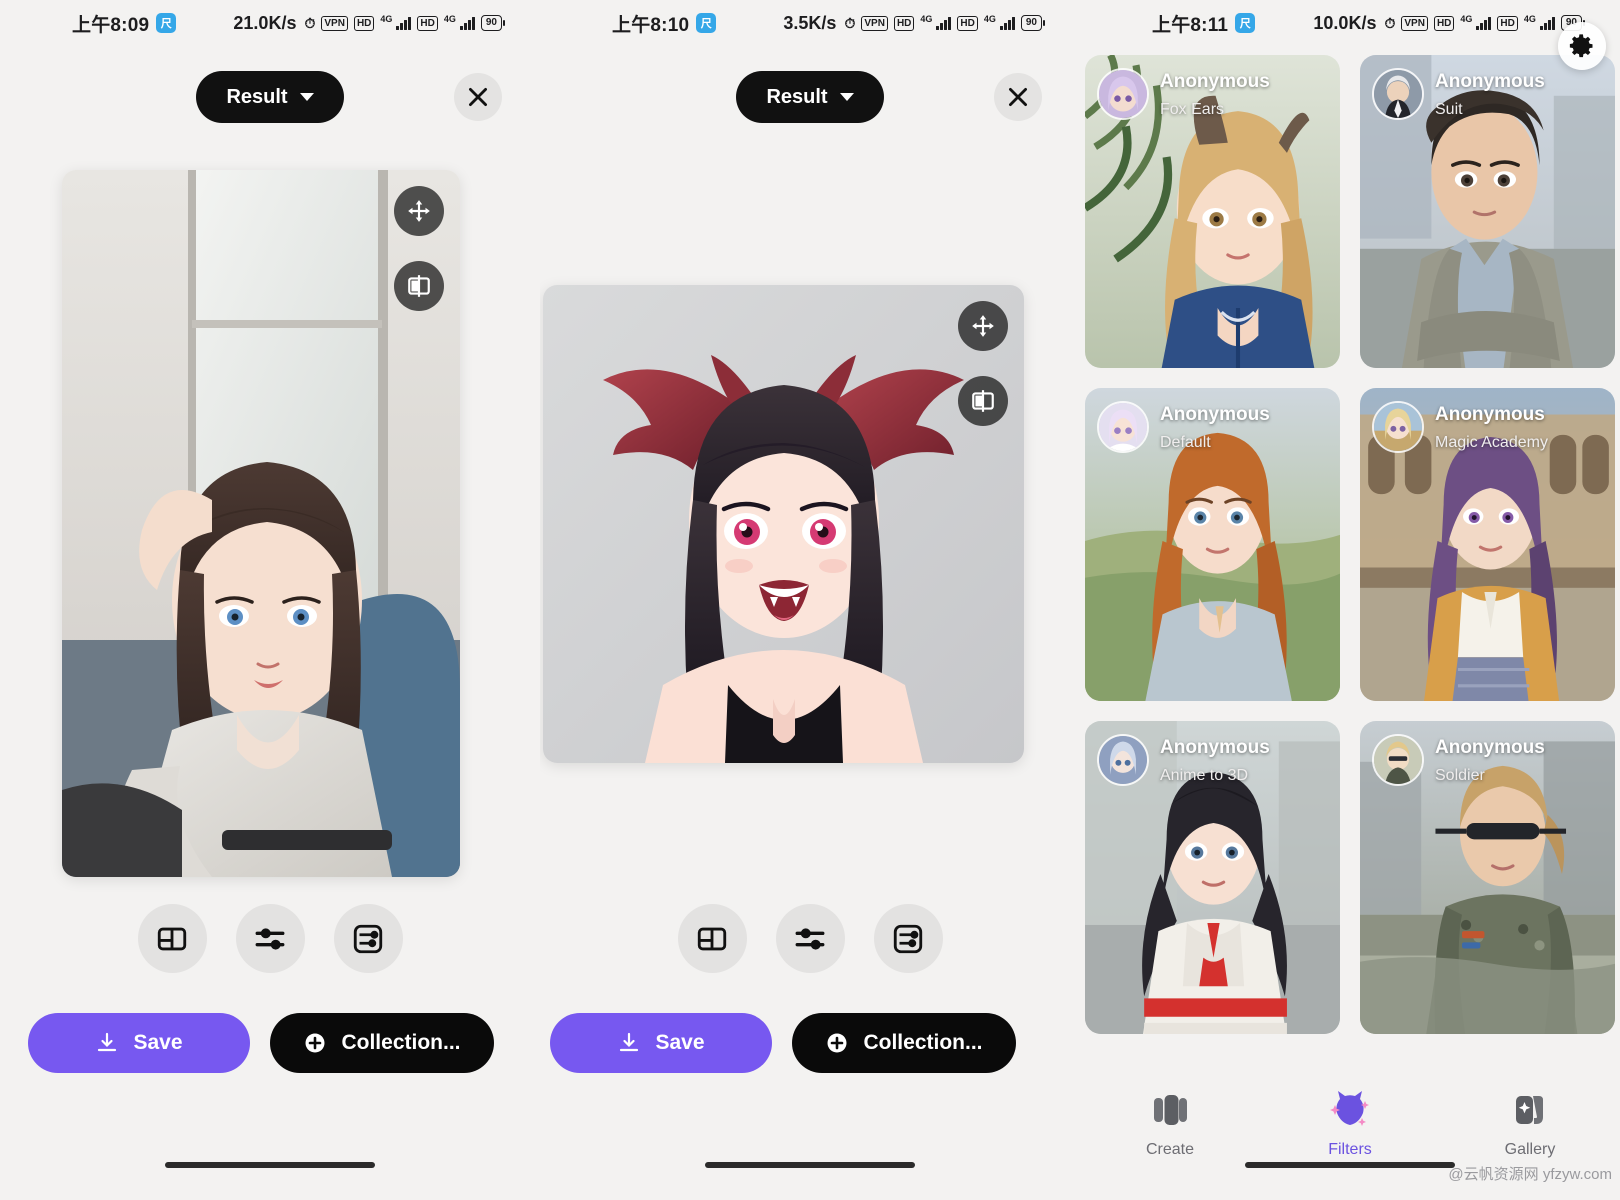  I want to click on filter-card-overlay: Anonymous Anime to 3D, so click(1212, 760).